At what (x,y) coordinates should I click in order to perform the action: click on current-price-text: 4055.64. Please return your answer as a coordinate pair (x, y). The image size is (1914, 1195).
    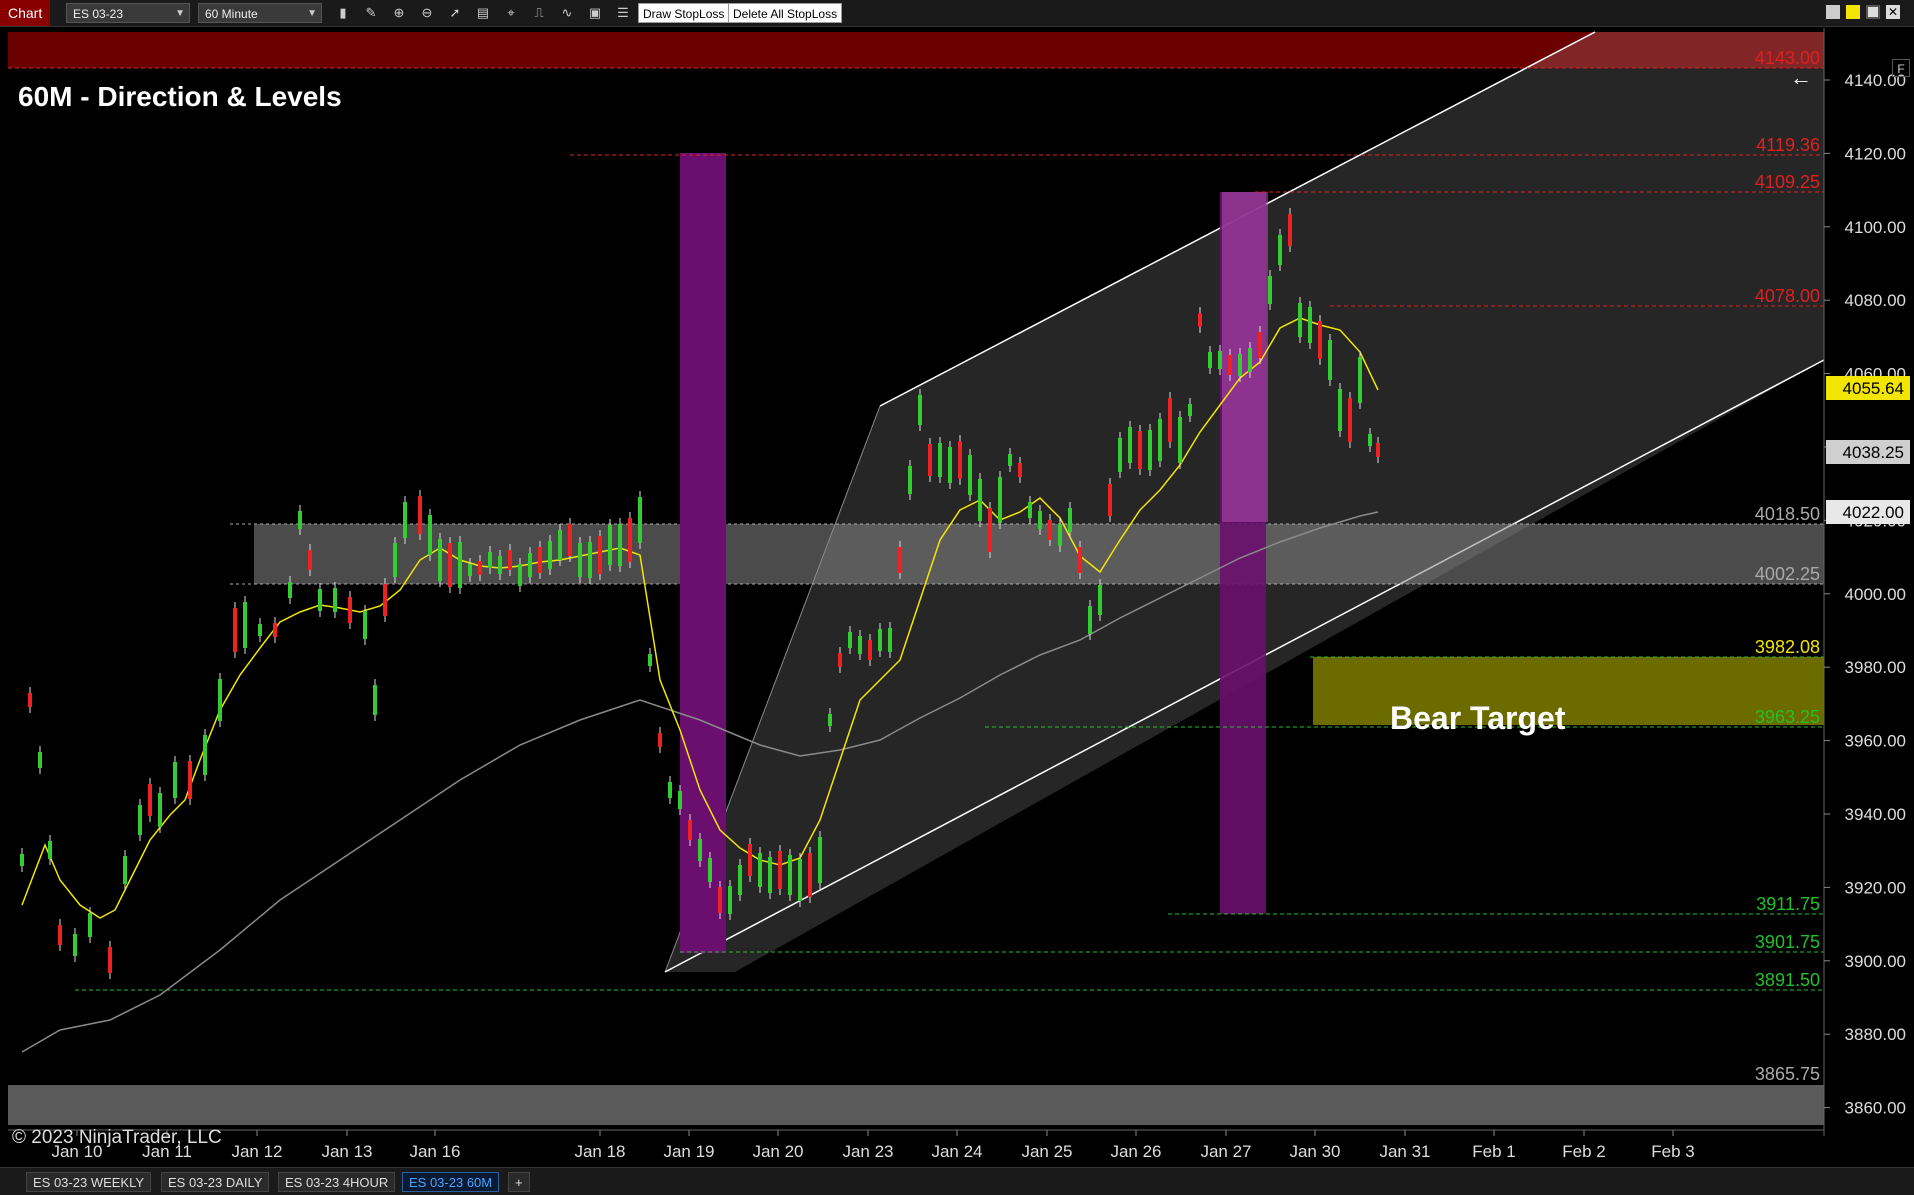
    Looking at the image, I should click on (1873, 388).